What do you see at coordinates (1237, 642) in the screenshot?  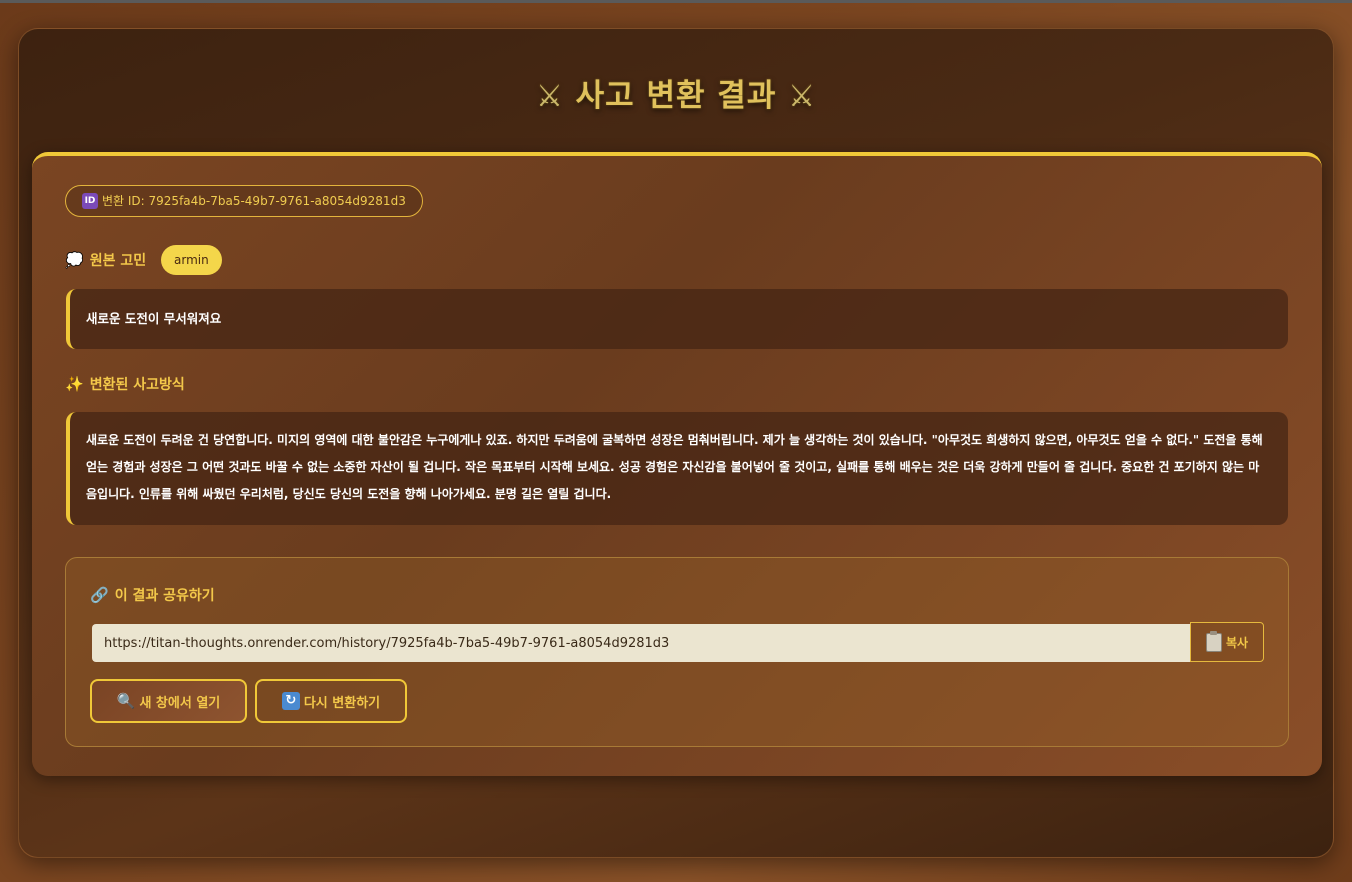 I see `copy-button-label: 복사` at bounding box center [1237, 642].